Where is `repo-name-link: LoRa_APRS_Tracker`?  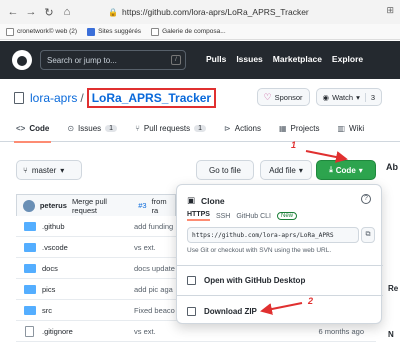 repo-name-link: LoRa_APRS_Tracker is located at coordinates (151, 98).